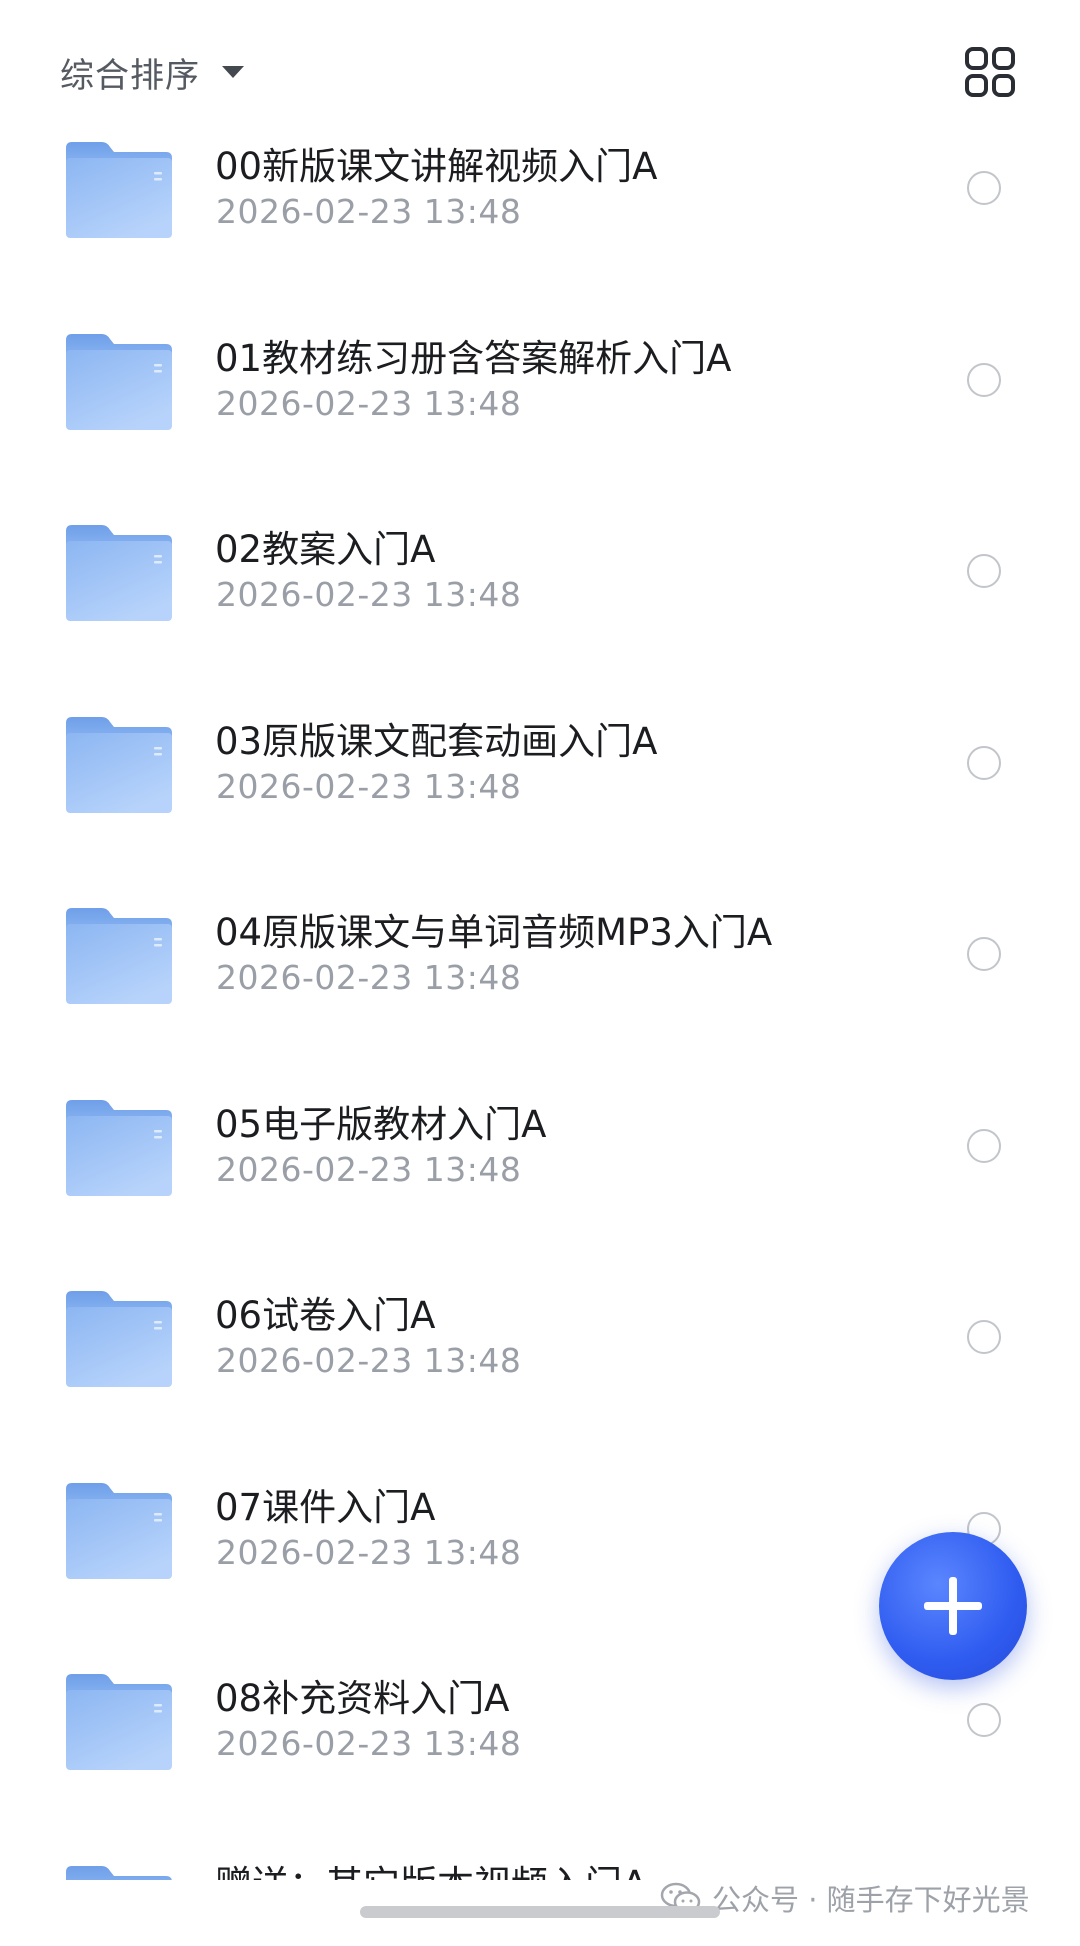  What do you see at coordinates (990, 72) in the screenshot?
I see `grid-view-icon` at bounding box center [990, 72].